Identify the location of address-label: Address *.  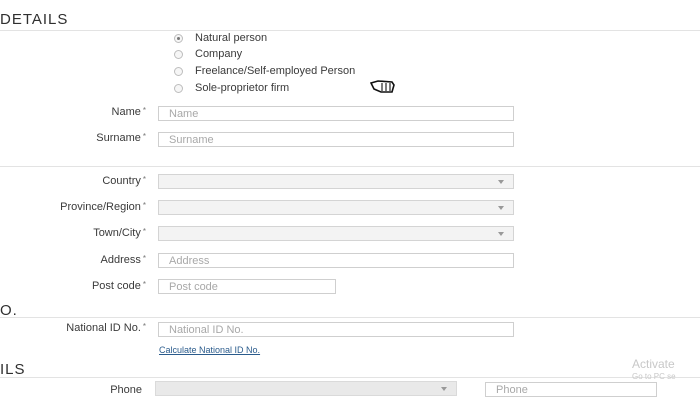
(123, 260).